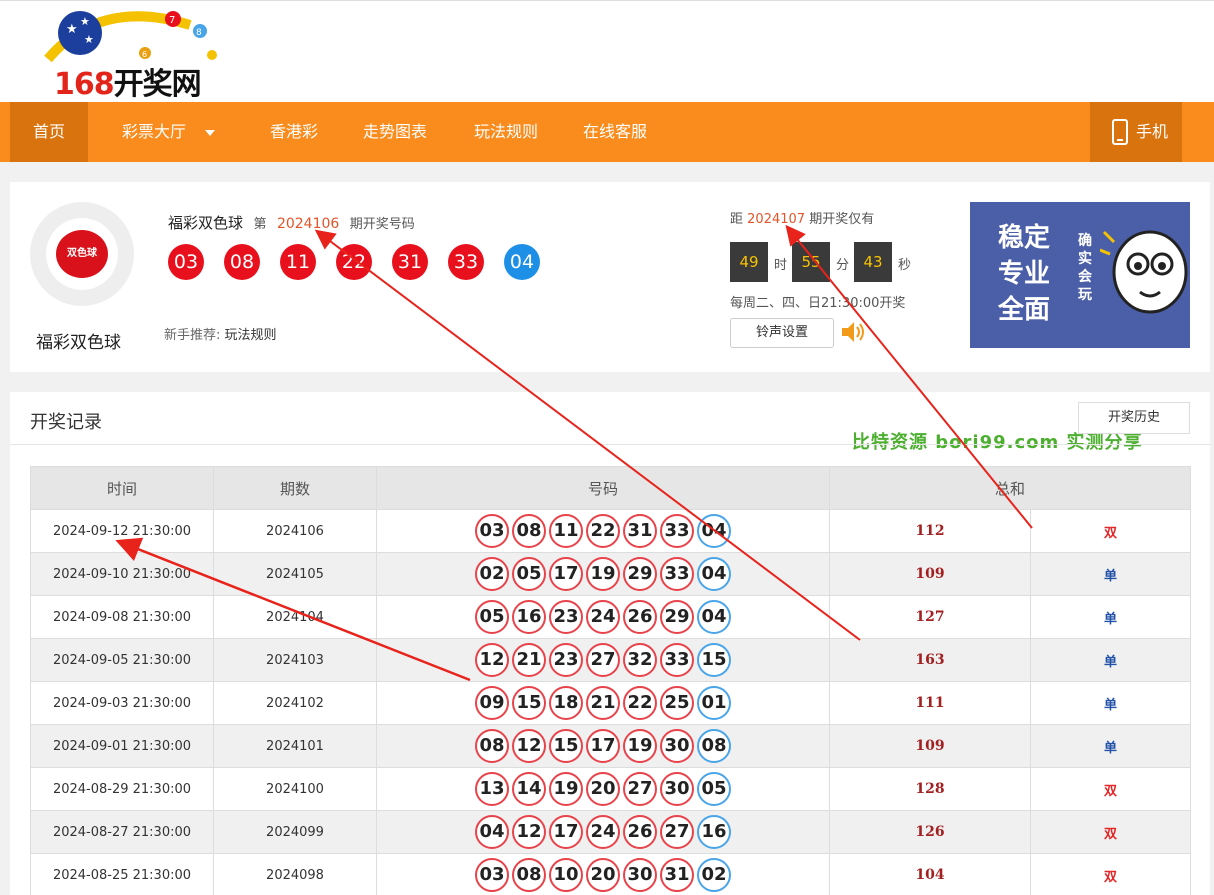  I want to click on lottery-logo-inner: 双色球, so click(82, 254).